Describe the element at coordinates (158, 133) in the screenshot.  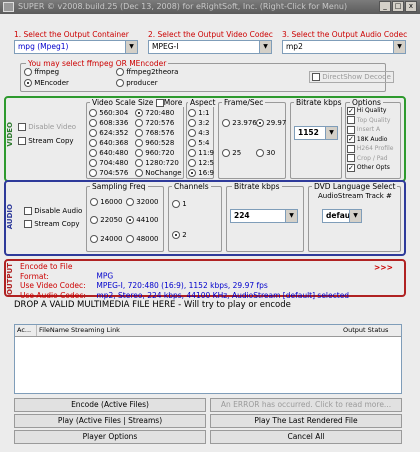
I see `scale-option: 768:576` at that location.